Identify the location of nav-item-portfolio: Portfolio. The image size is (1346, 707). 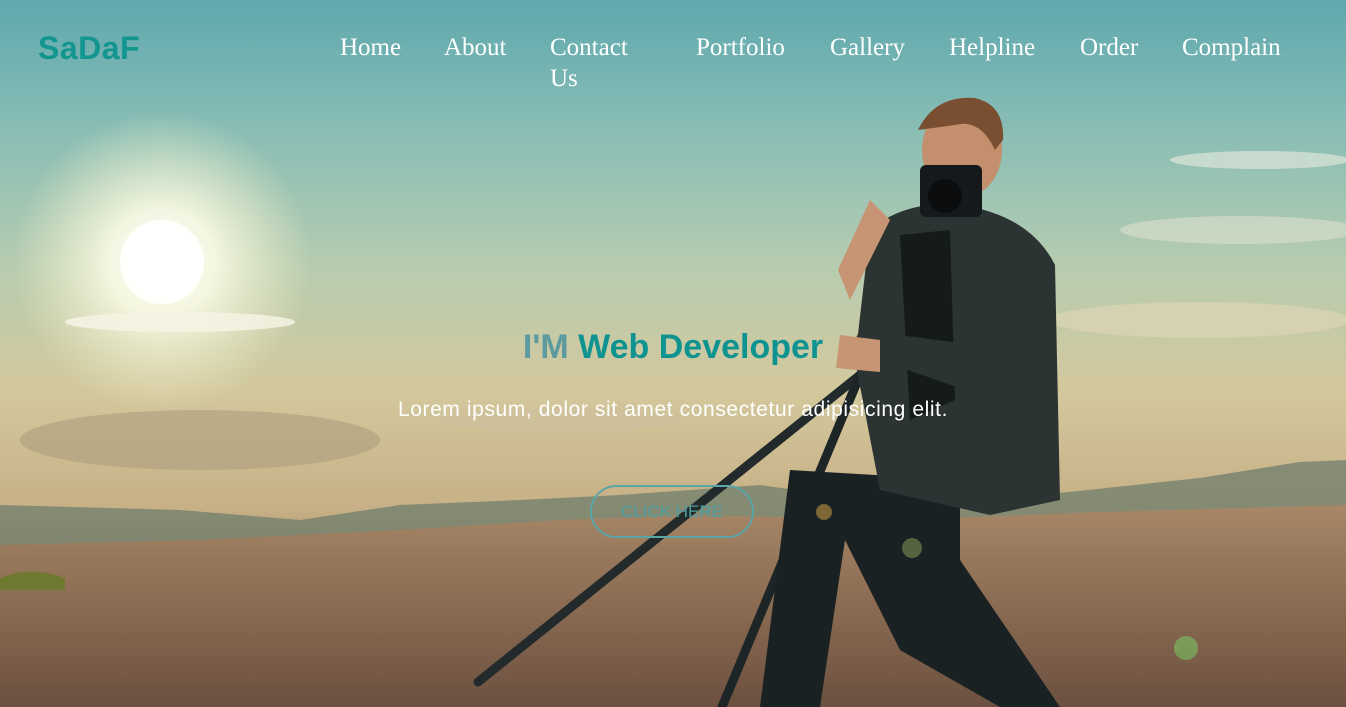
(740, 47).